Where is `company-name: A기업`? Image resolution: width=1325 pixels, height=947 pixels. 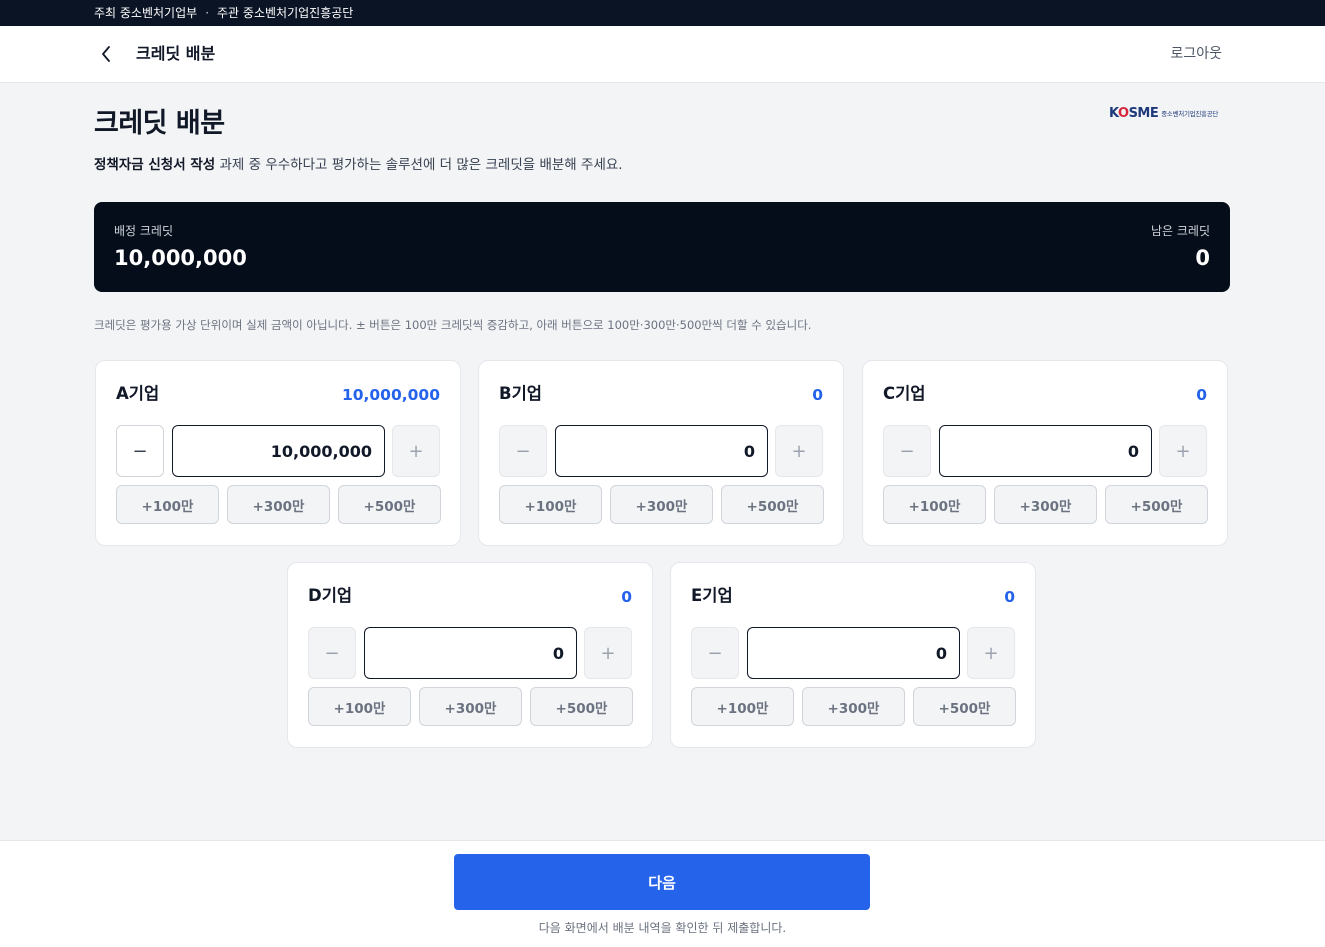 company-name: A기업 is located at coordinates (138, 393).